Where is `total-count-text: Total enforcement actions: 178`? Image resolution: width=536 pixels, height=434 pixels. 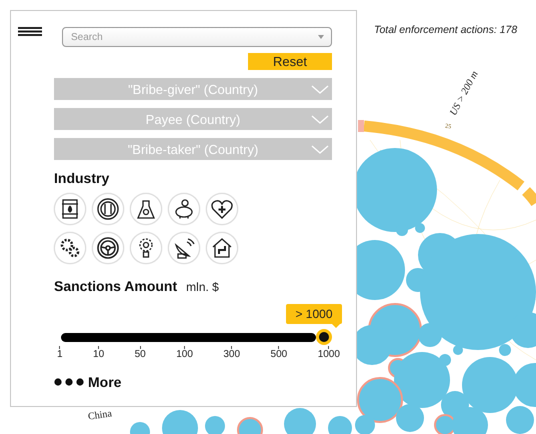 total-count-text: Total enforcement actions: 178 is located at coordinates (446, 30).